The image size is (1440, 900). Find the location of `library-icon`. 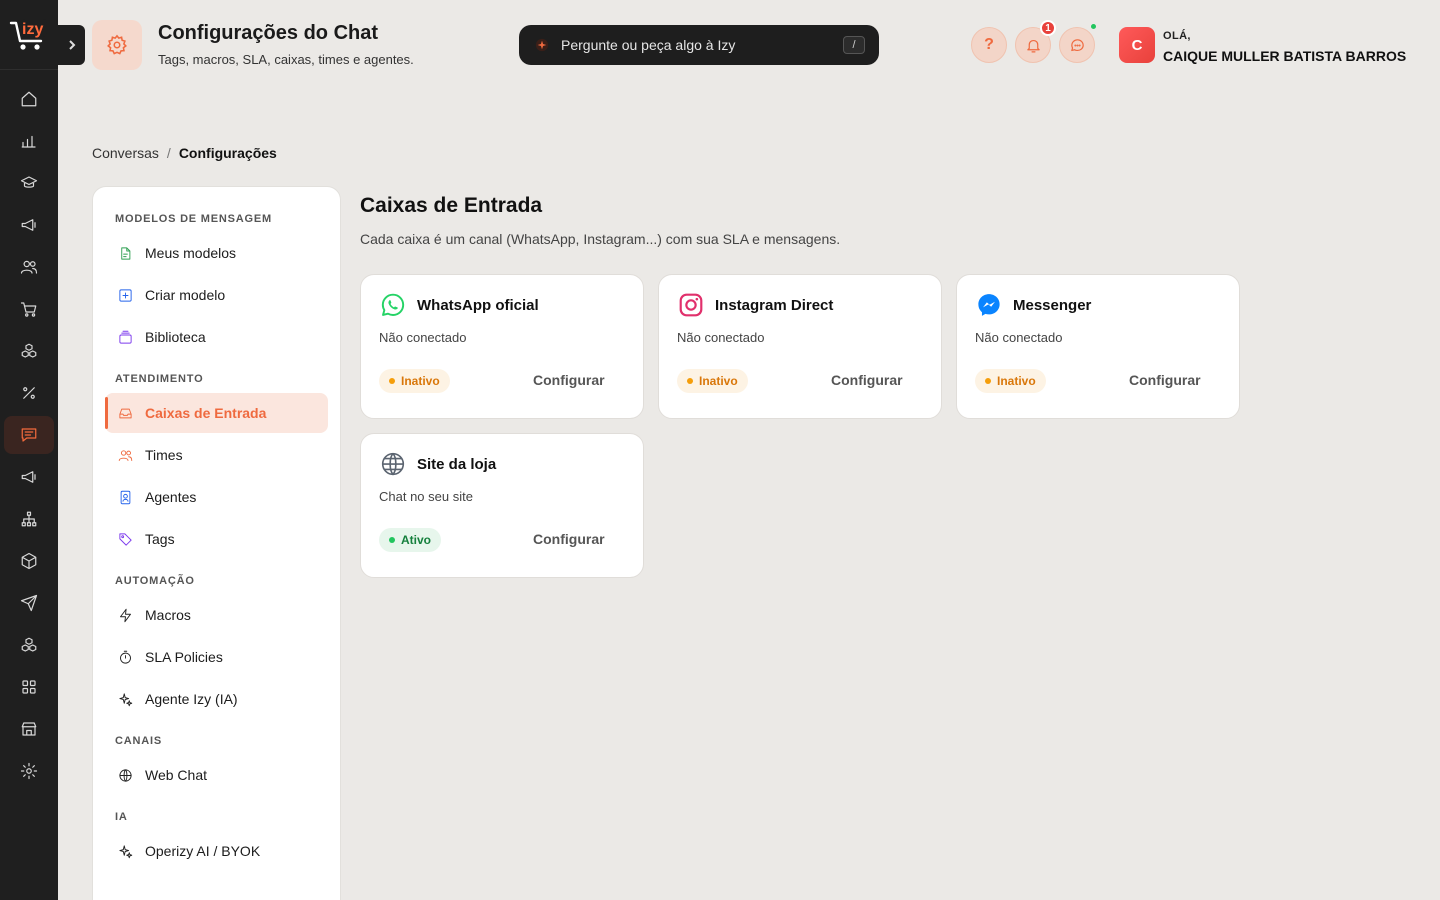

library-icon is located at coordinates (125, 337).